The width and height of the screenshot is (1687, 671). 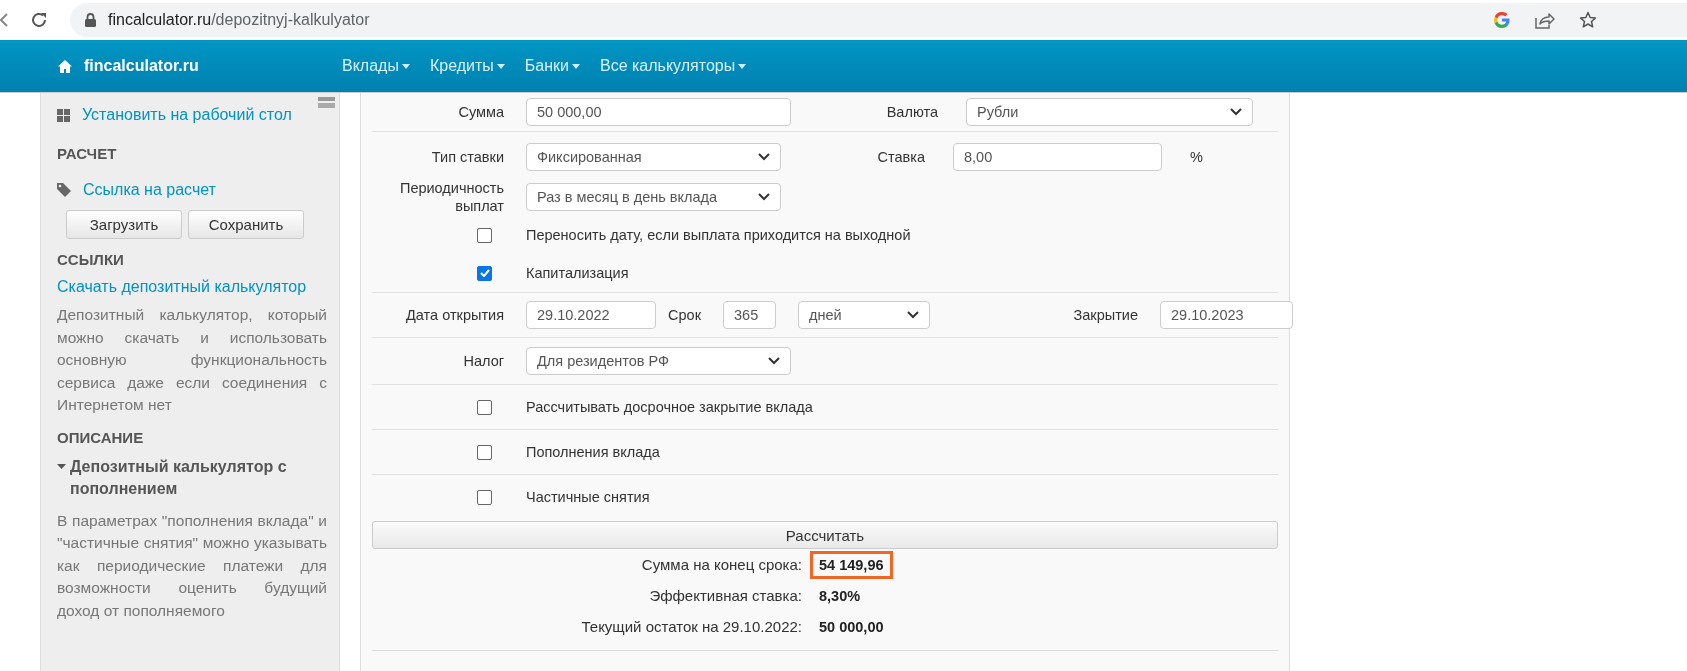 I want to click on result-value: 54 149,96, so click(x=851, y=564).